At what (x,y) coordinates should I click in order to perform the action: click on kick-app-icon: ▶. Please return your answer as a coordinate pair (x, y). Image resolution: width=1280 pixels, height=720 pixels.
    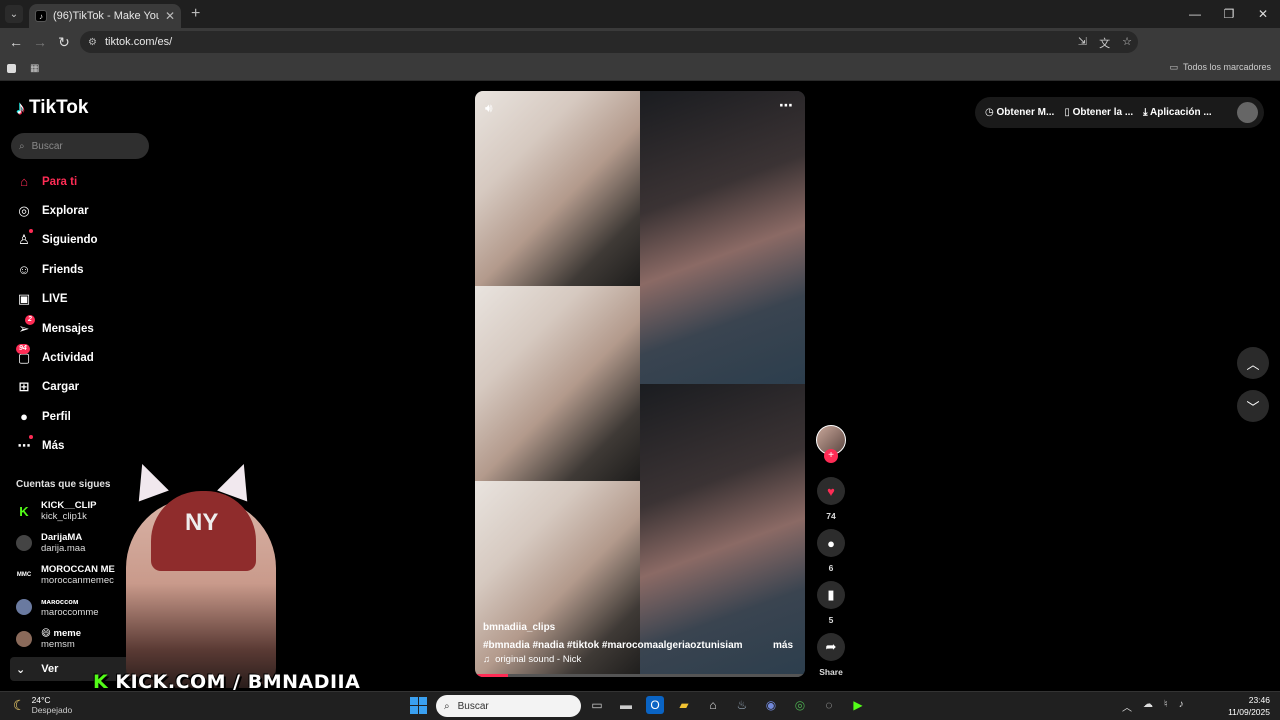
    Looking at the image, I should click on (858, 705).